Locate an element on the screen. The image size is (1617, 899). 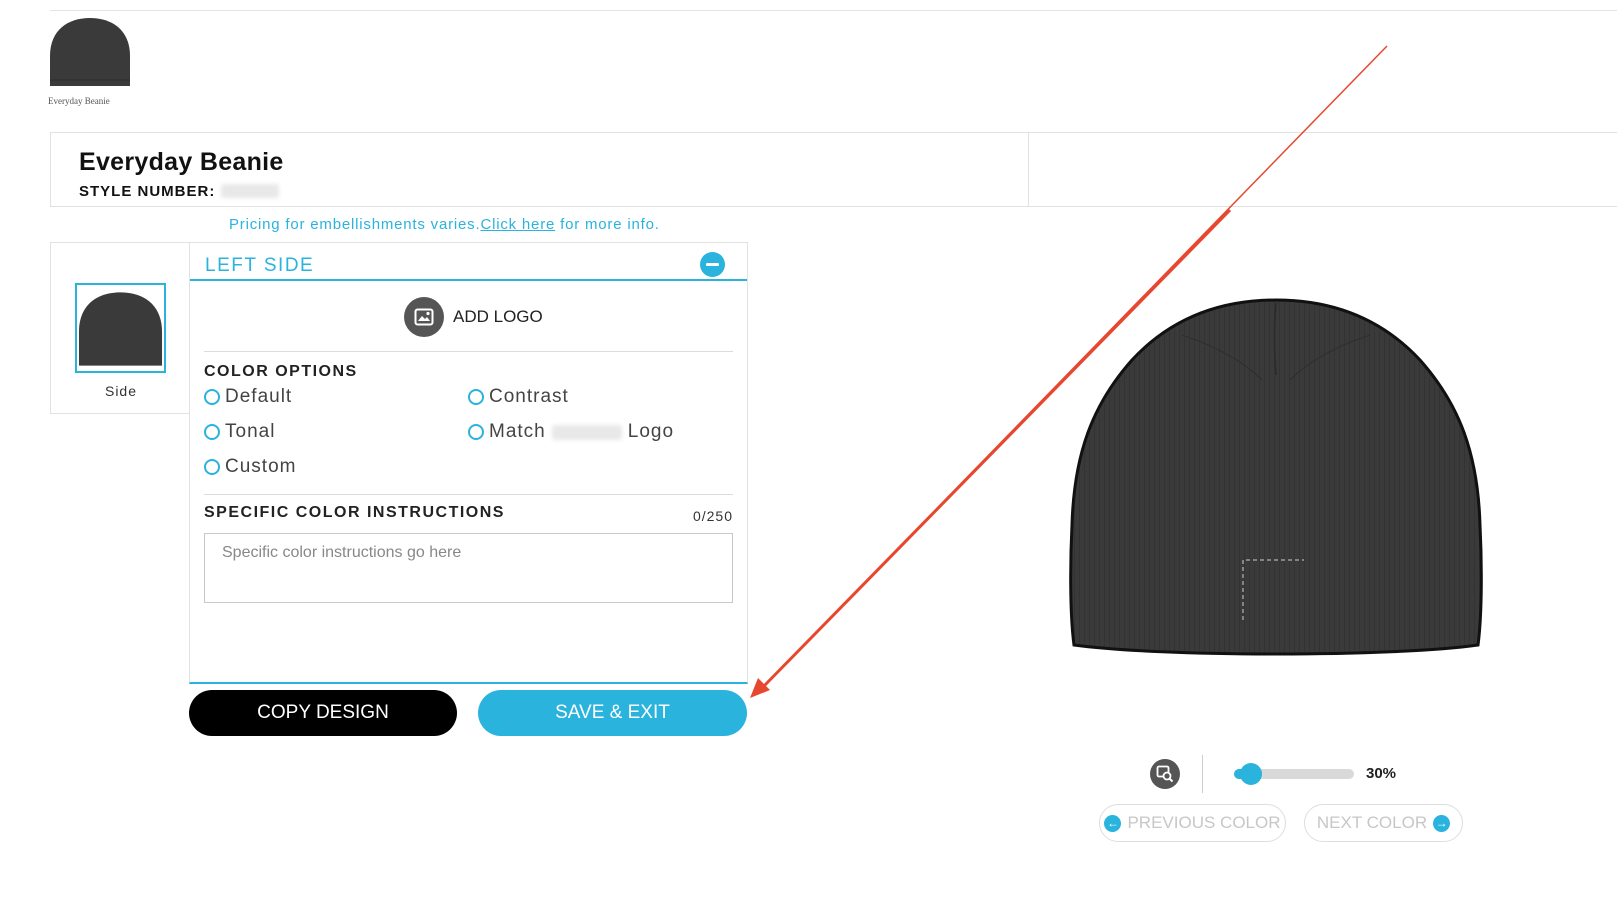
product-info-box: Everyday Beanie STYLE NUMBER: is located at coordinates (833, 169).